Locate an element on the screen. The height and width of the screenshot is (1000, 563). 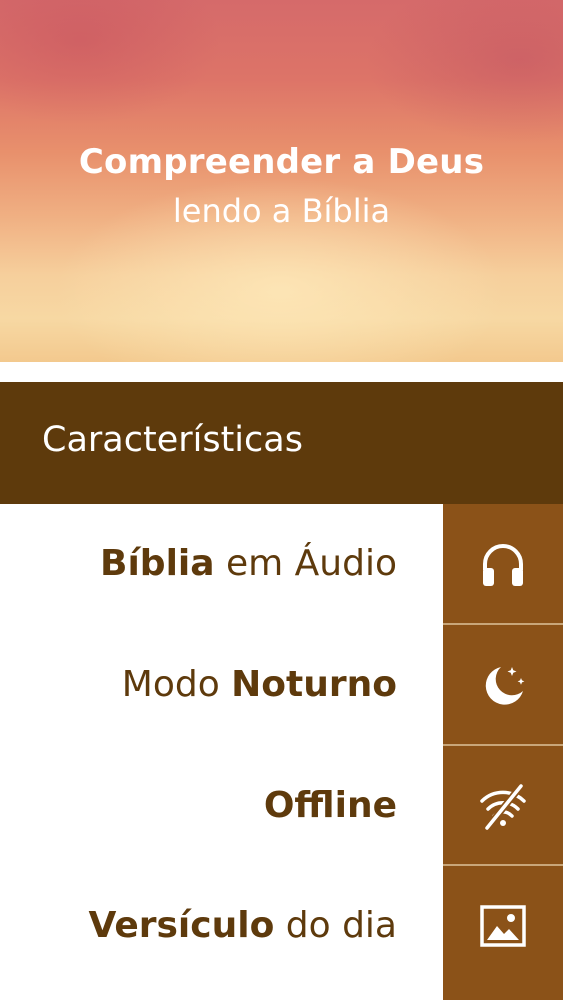
moon-stars-icon is located at coordinates (505, 686).